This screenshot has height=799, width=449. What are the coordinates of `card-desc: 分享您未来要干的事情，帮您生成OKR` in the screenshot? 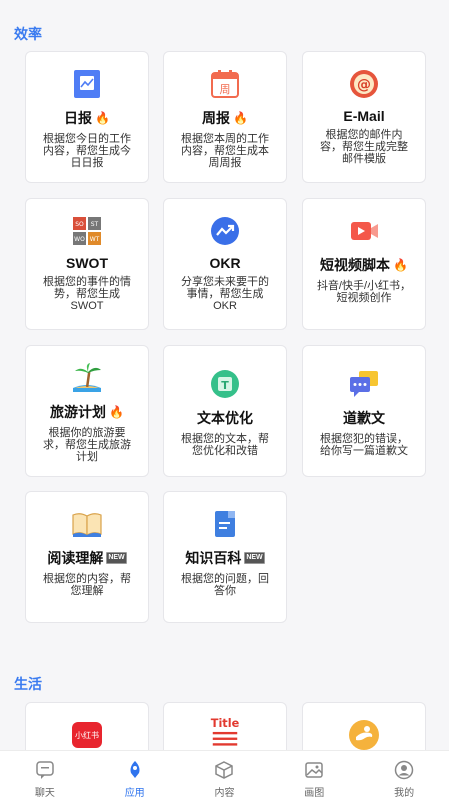 It's located at (225, 294).